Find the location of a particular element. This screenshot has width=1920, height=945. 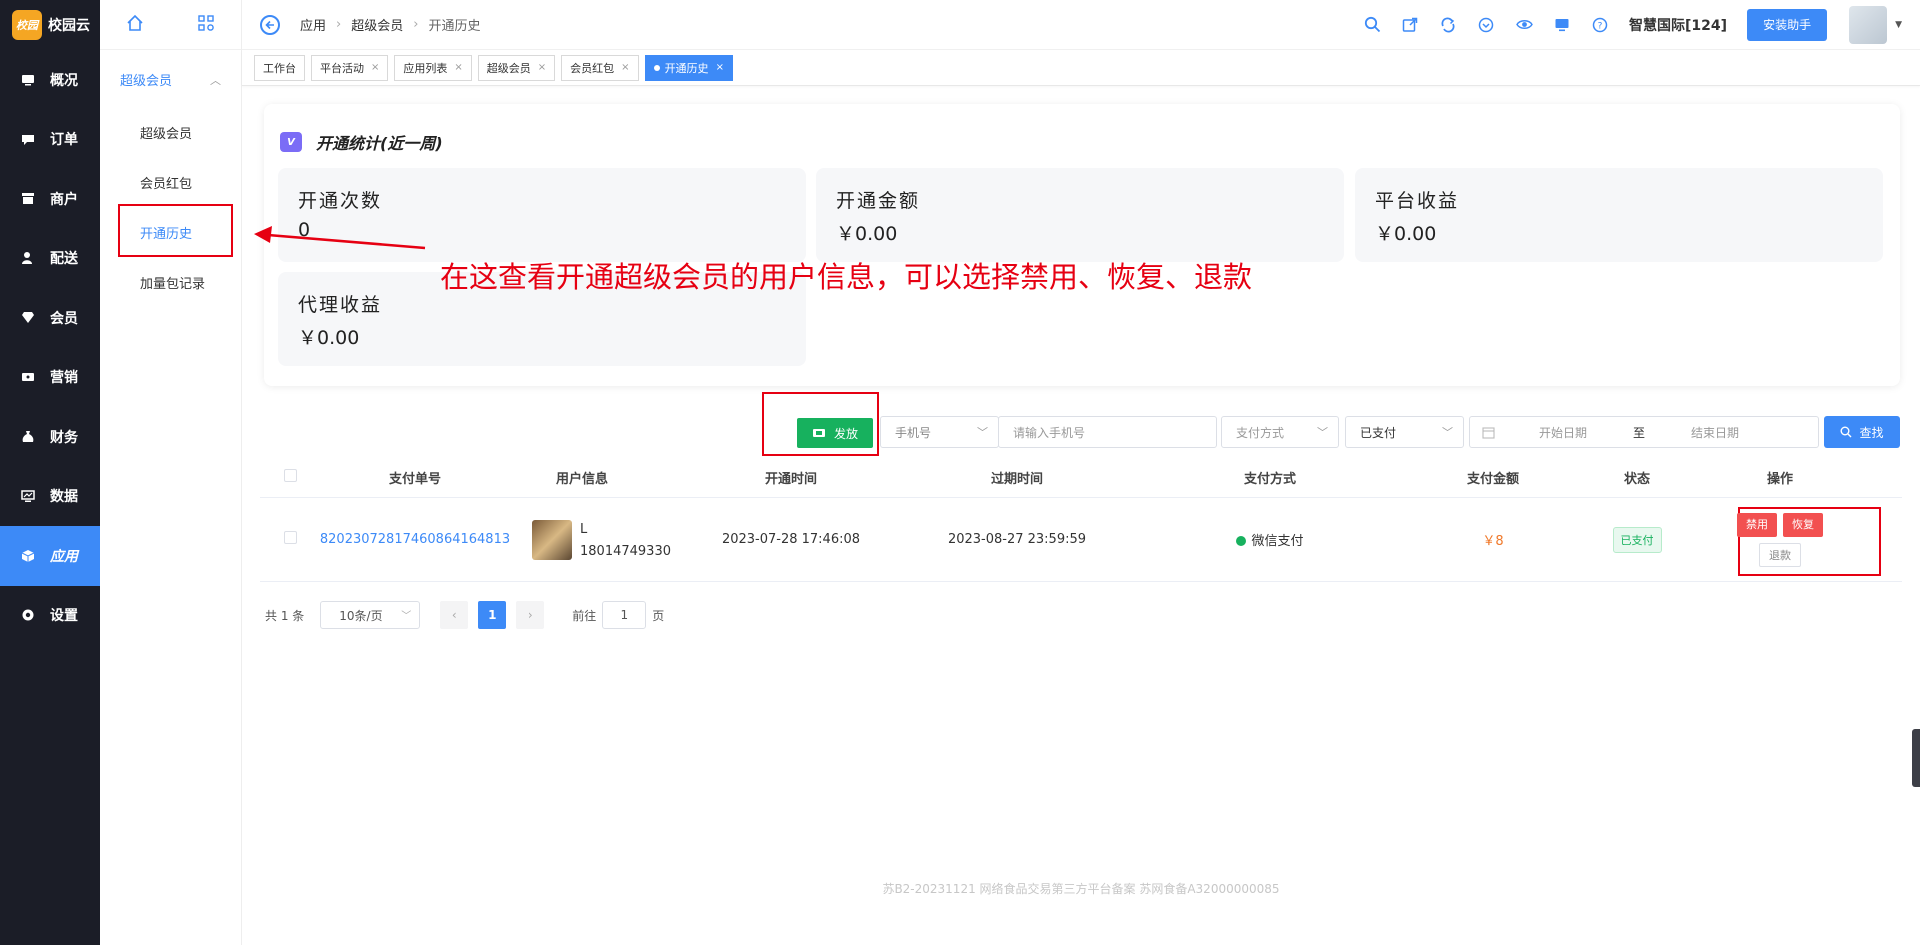

start-date-placeholder: 开始日期 is located at coordinates (1563, 432).